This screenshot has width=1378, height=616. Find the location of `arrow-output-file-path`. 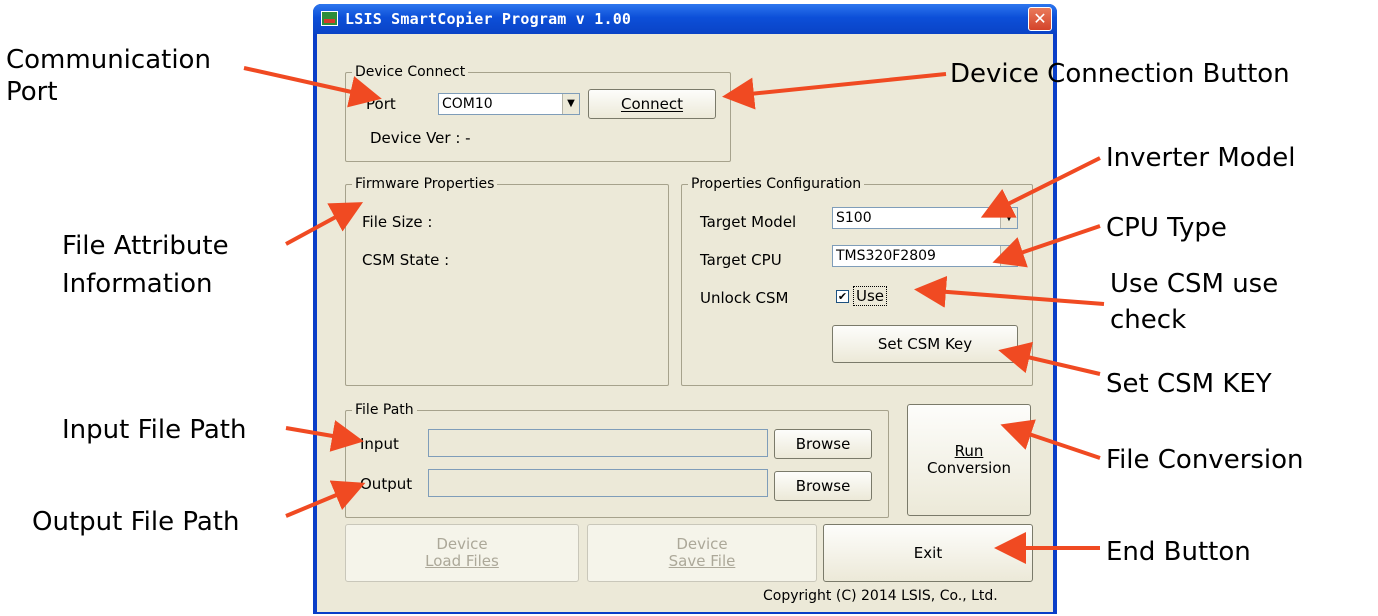

arrow-output-file-path is located at coordinates (325, 499).